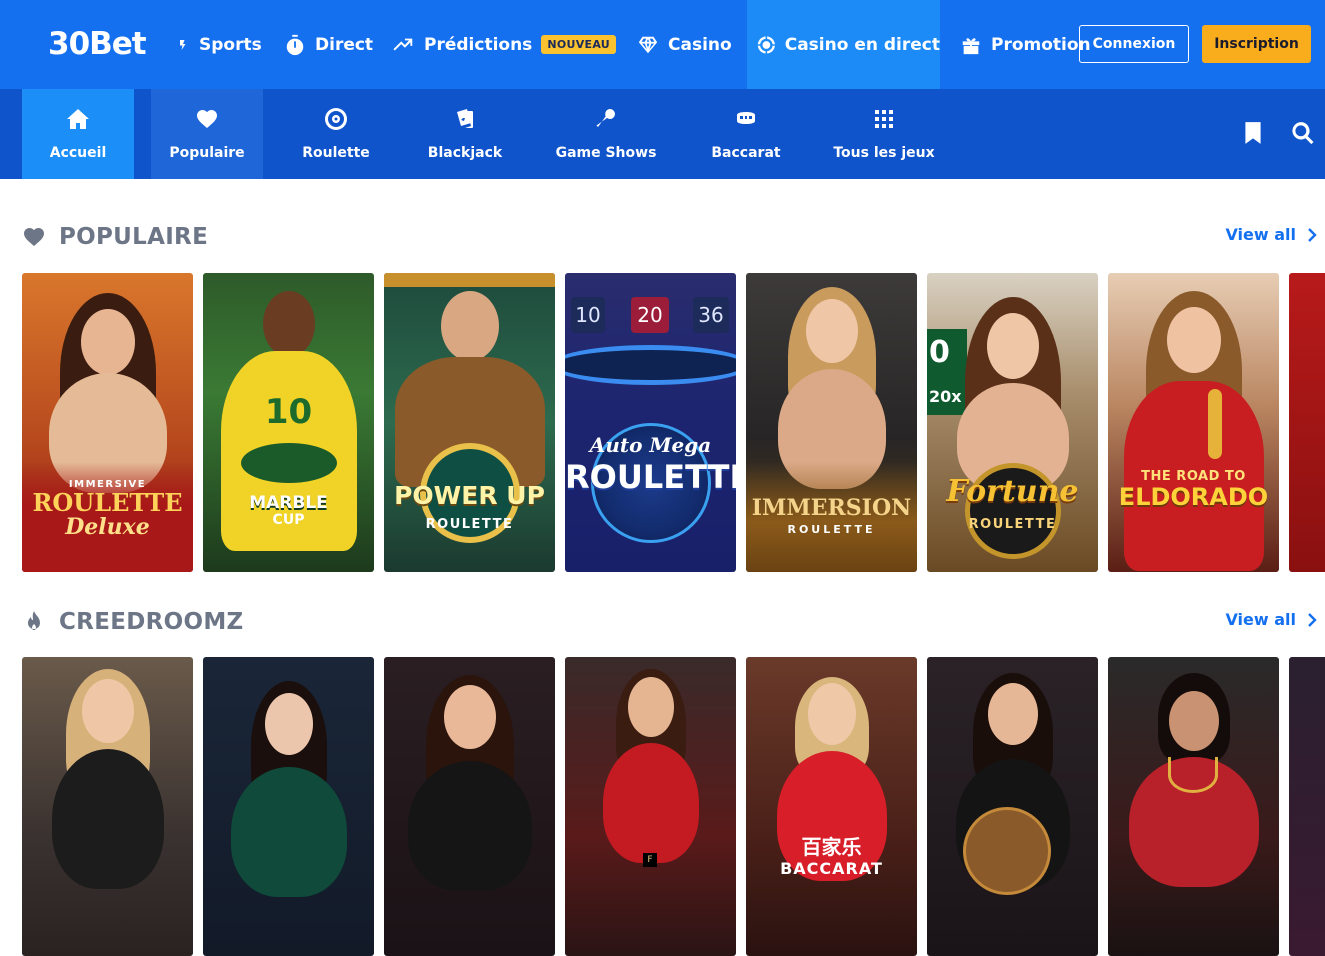  What do you see at coordinates (746, 118) in the screenshot?
I see `baccarat-table-icon` at bounding box center [746, 118].